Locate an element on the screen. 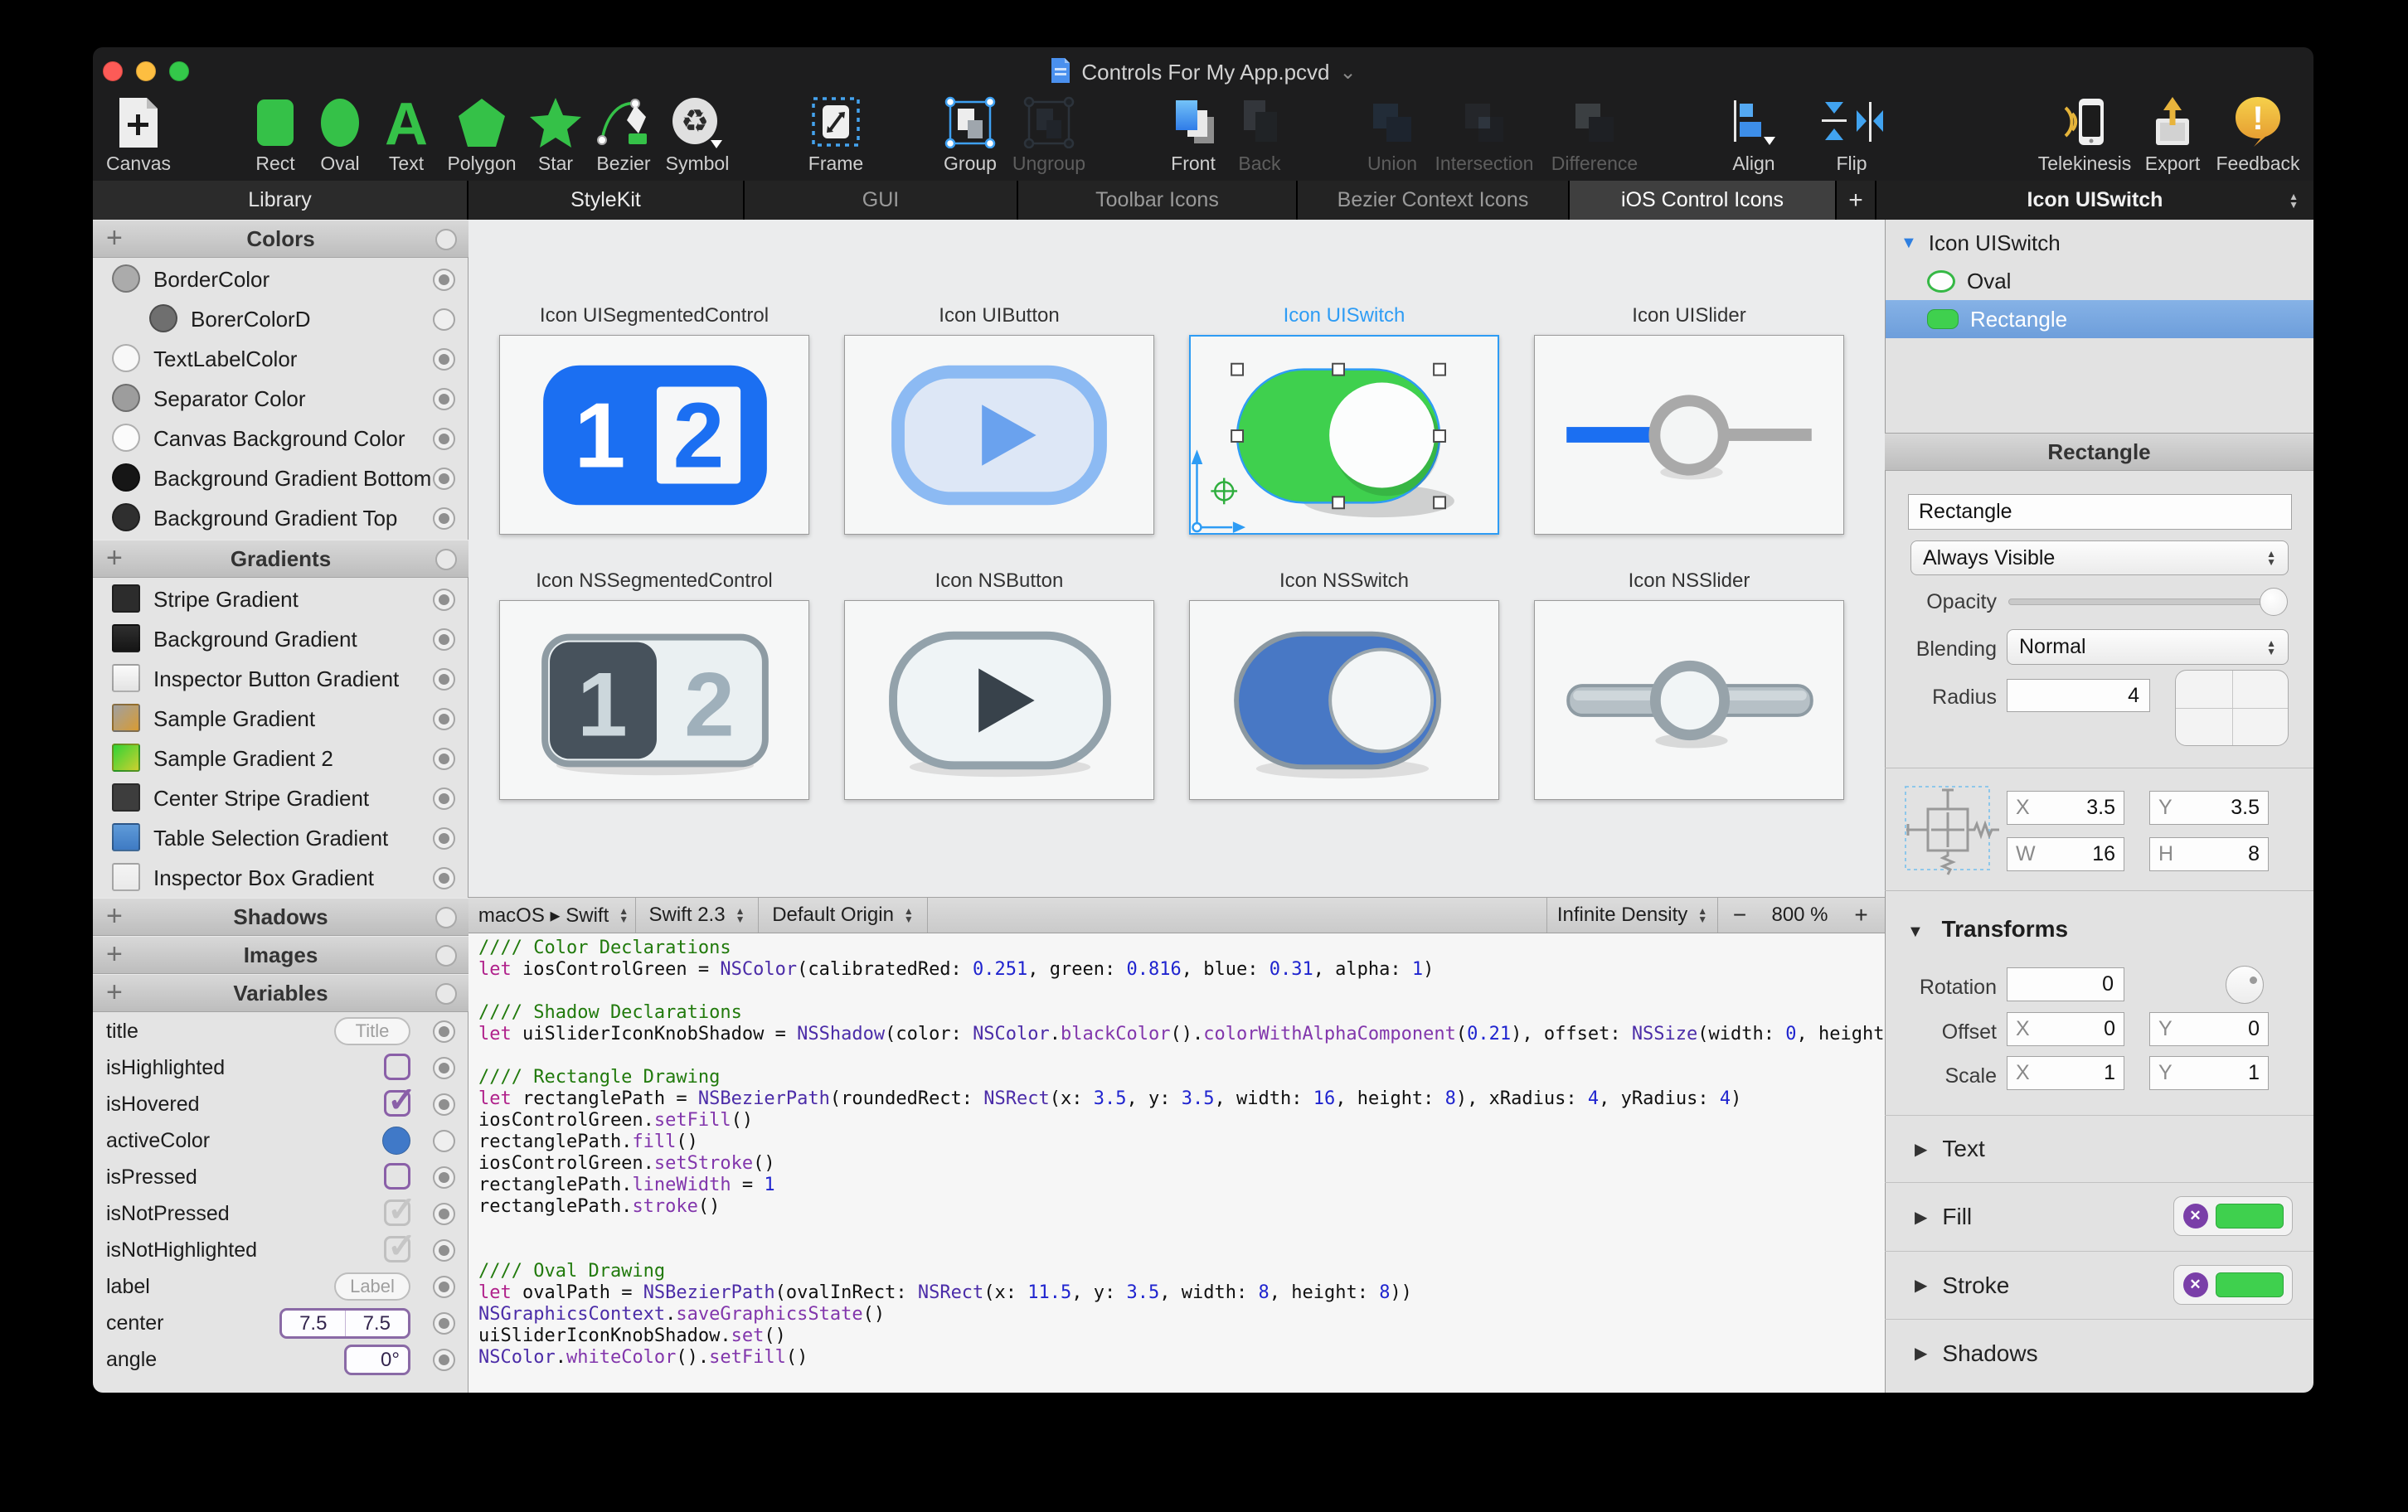 This screenshot has height=1512, width=2408. fill-swatch is located at coordinates (2249, 1216).